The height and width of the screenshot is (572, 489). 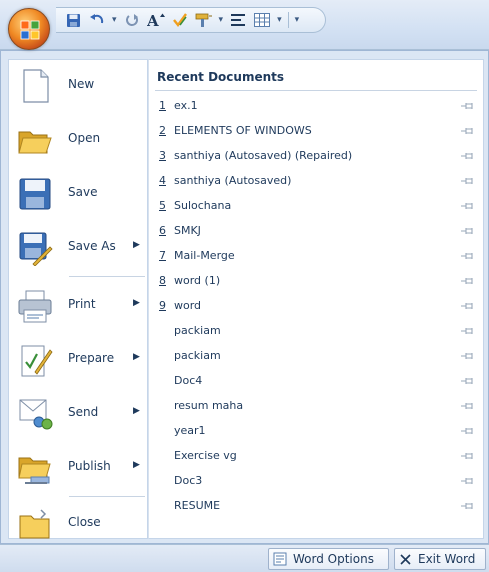 What do you see at coordinates (97, 20) in the screenshot?
I see `undo-icon` at bounding box center [97, 20].